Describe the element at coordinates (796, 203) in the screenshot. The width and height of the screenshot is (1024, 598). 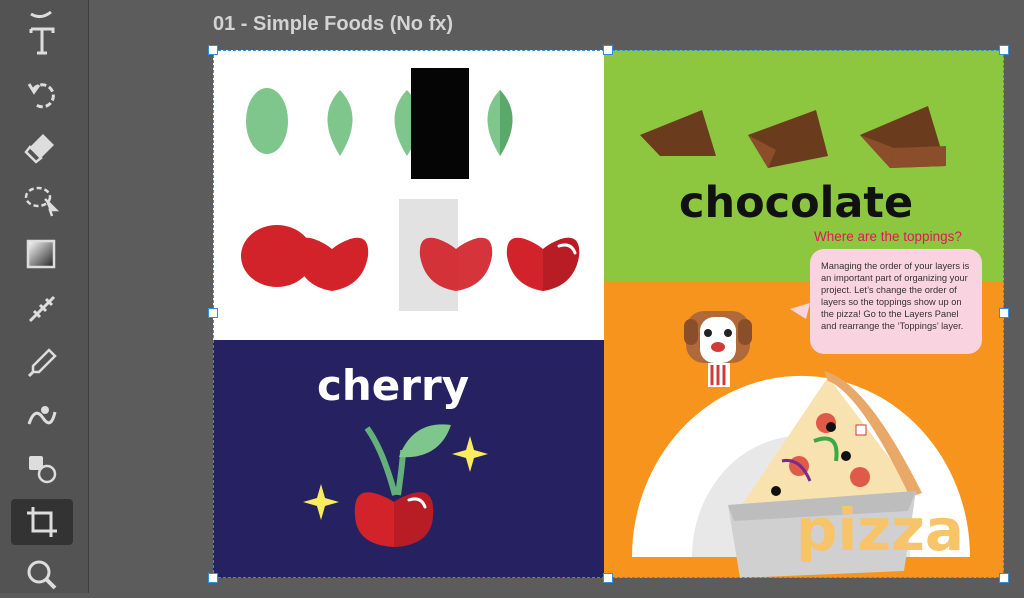
I see `chocolate-label: chocolate` at that location.